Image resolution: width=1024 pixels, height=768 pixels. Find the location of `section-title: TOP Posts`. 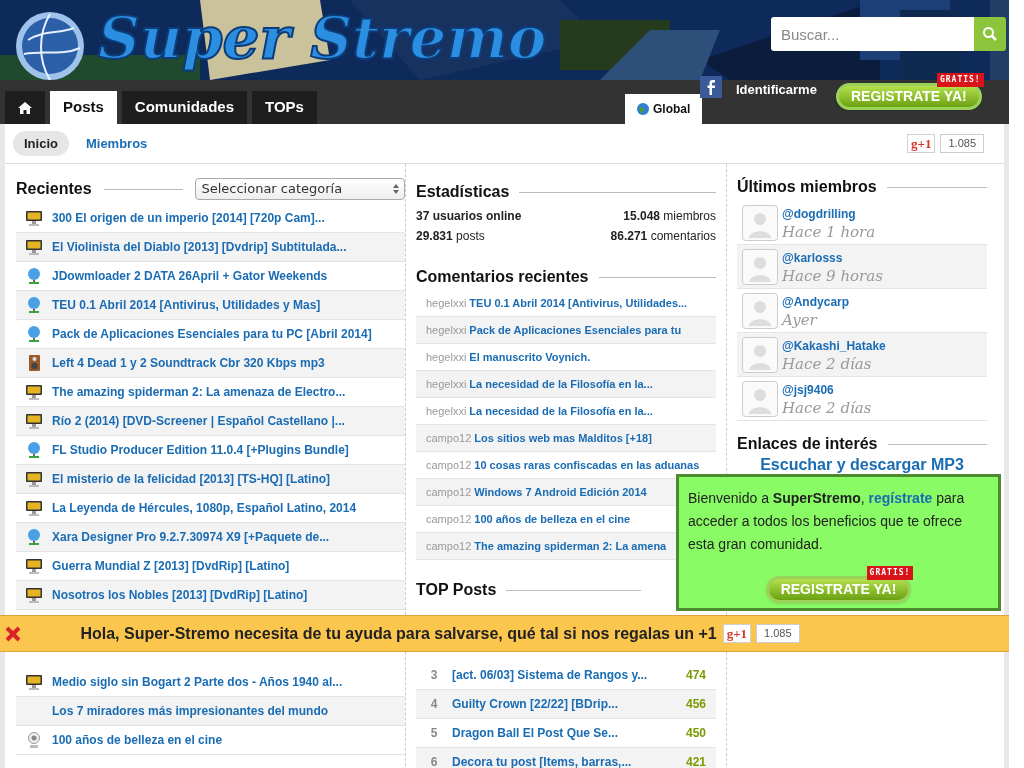

section-title: TOP Posts is located at coordinates (456, 590).